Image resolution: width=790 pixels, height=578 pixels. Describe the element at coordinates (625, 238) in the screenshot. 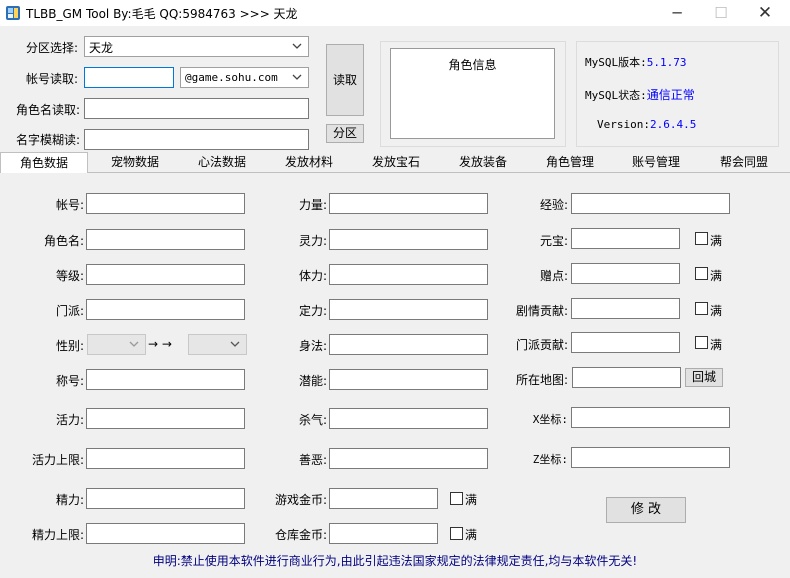

I see `yuanbao-input` at that location.